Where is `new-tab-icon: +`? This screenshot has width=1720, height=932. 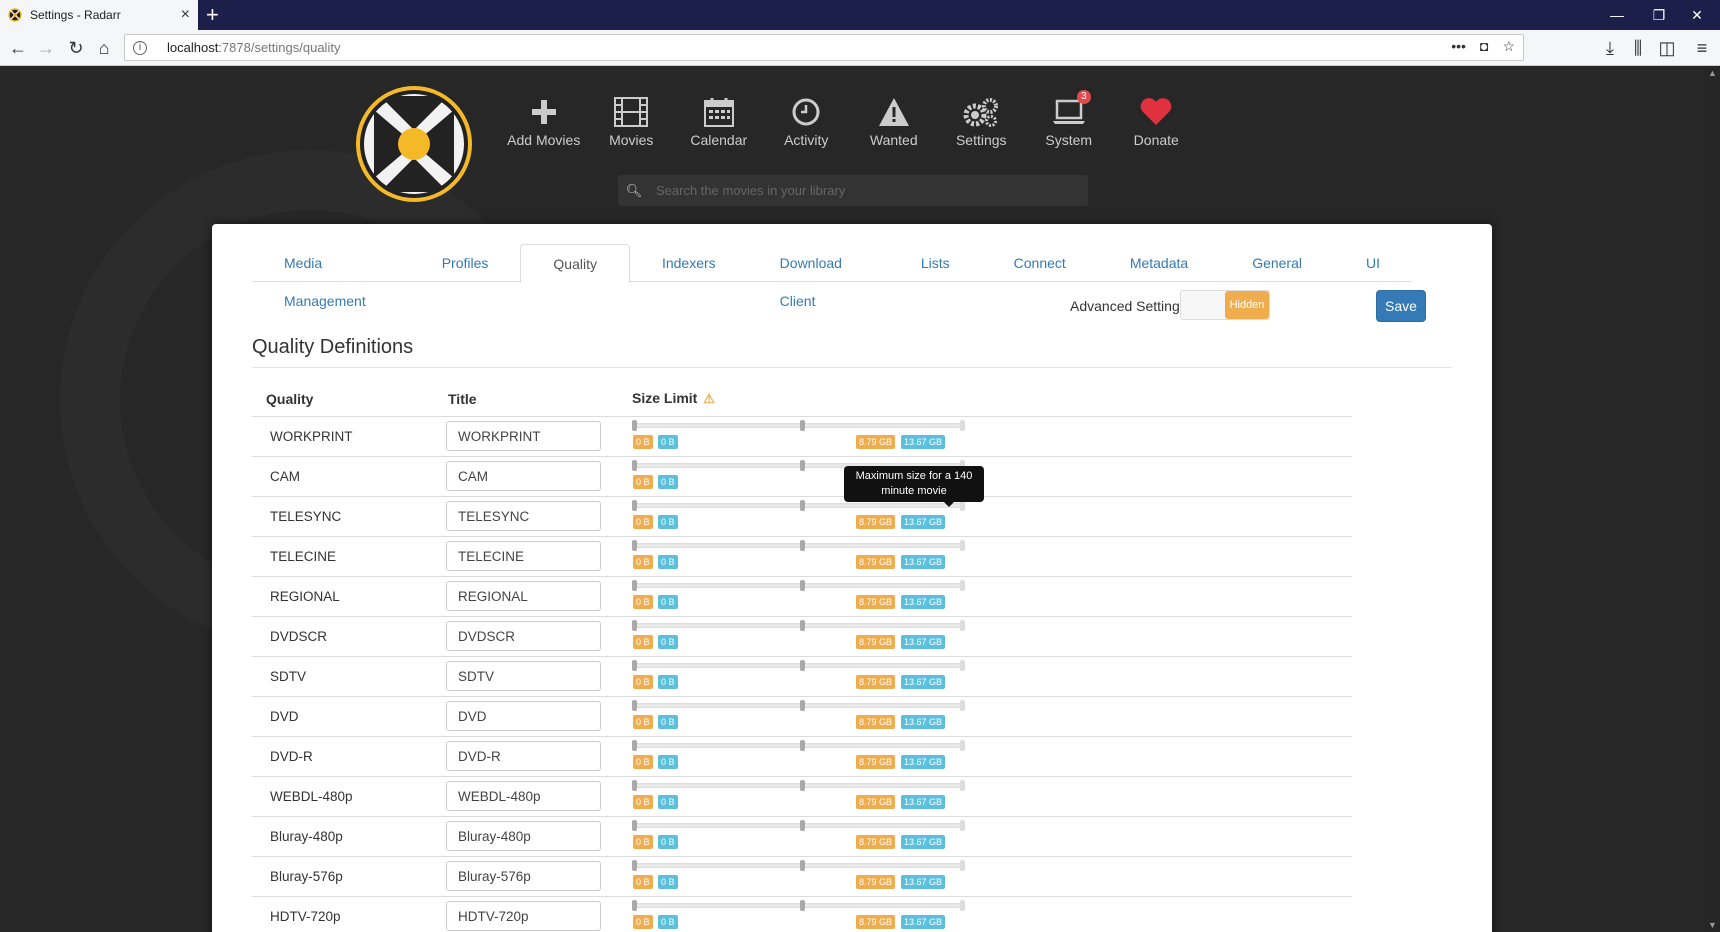
new-tab-icon: + is located at coordinates (212, 15).